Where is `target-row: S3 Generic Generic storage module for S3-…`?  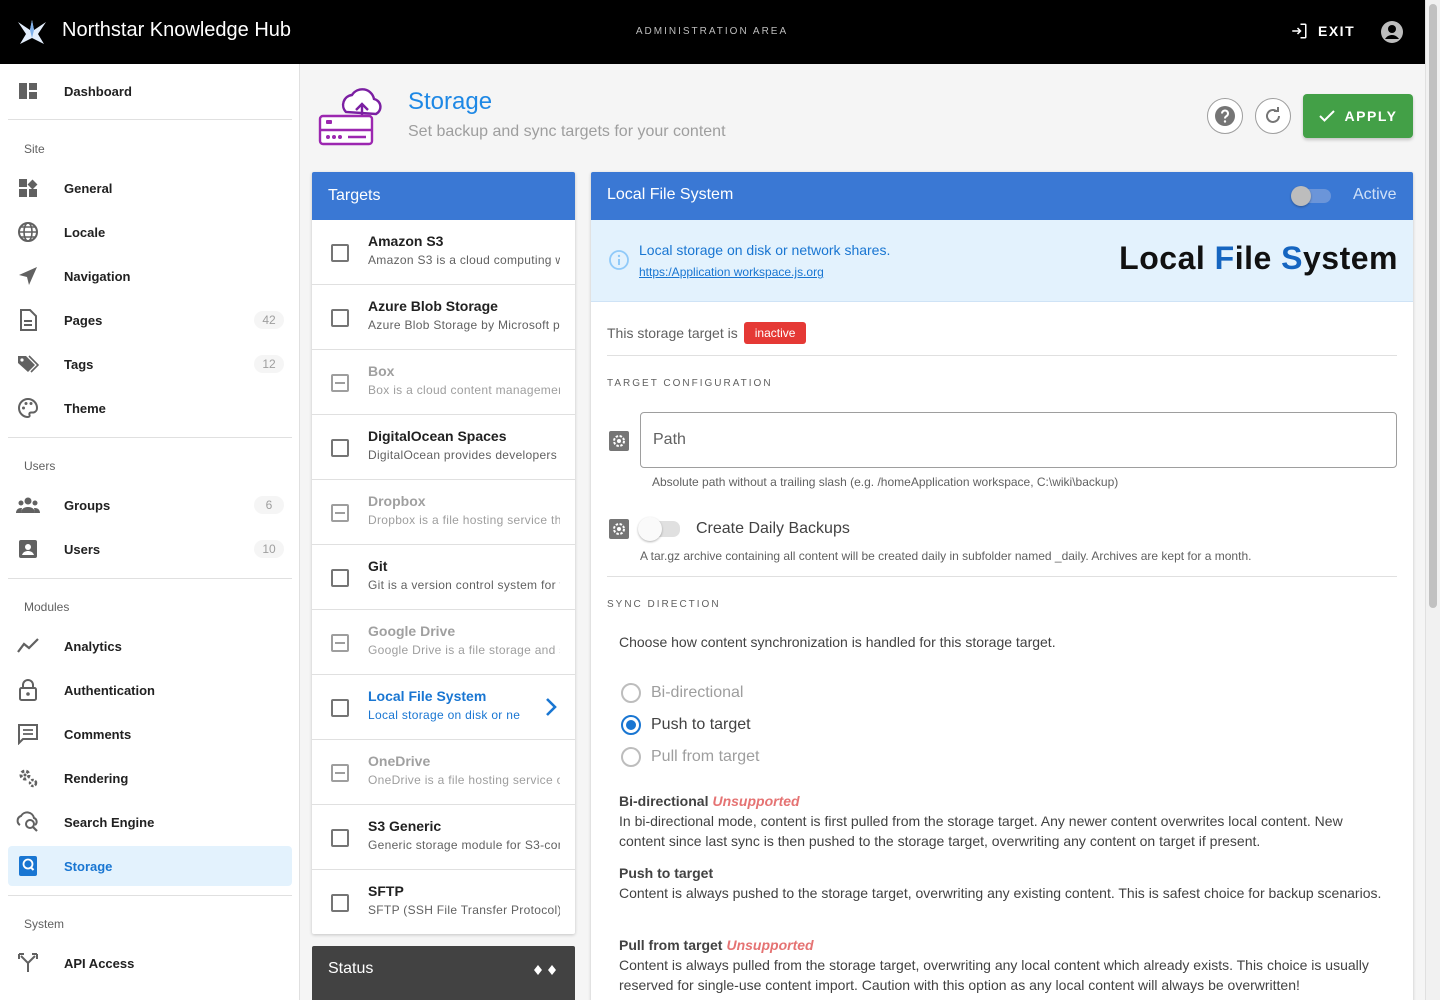
target-row: S3 Generic Generic storage module for S3-… is located at coordinates (443, 837).